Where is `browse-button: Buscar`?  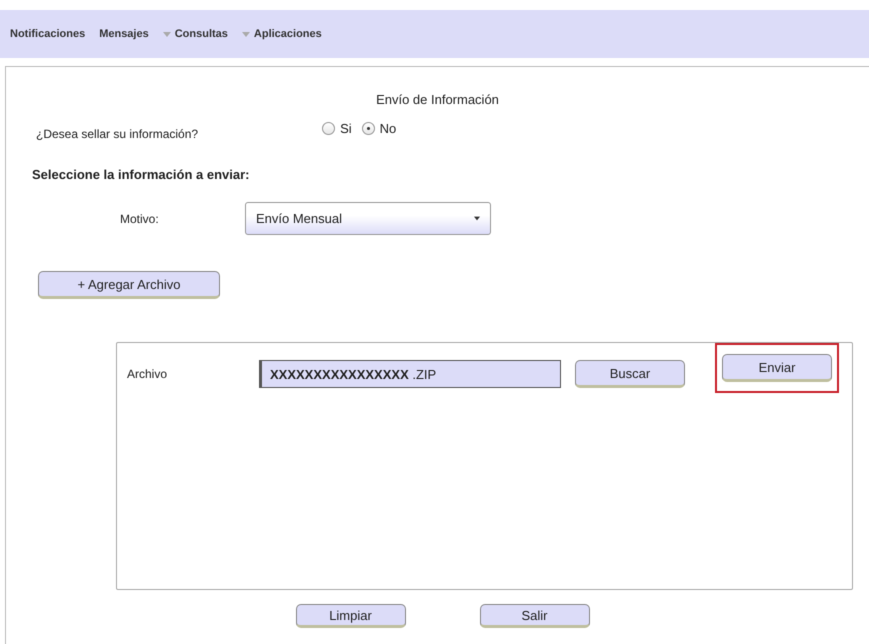 browse-button: Buscar is located at coordinates (630, 374).